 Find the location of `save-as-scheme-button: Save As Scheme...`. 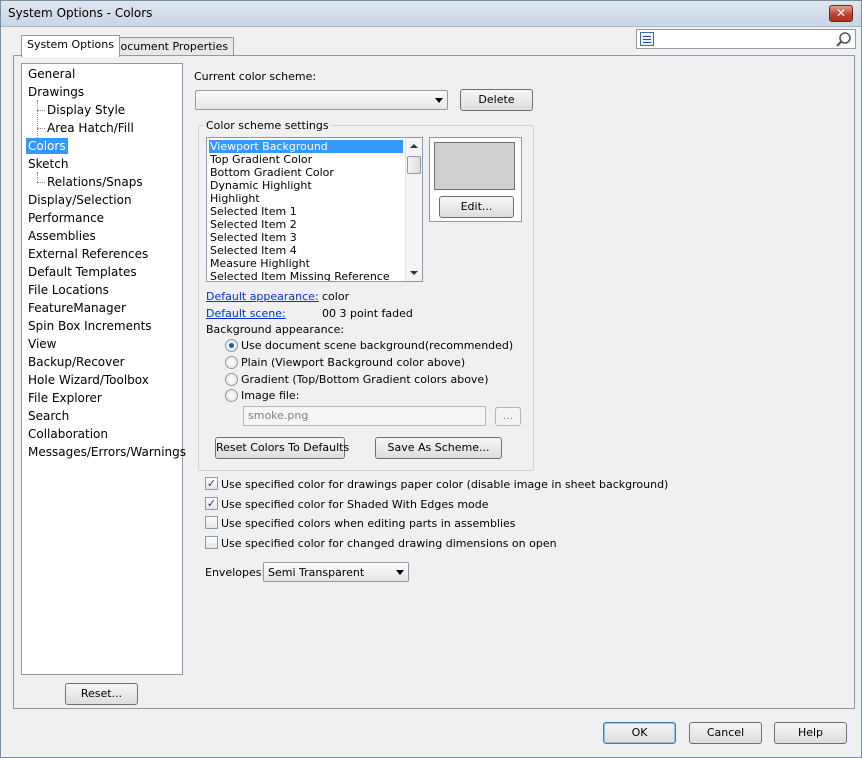

save-as-scheme-button: Save As Scheme... is located at coordinates (438, 448).